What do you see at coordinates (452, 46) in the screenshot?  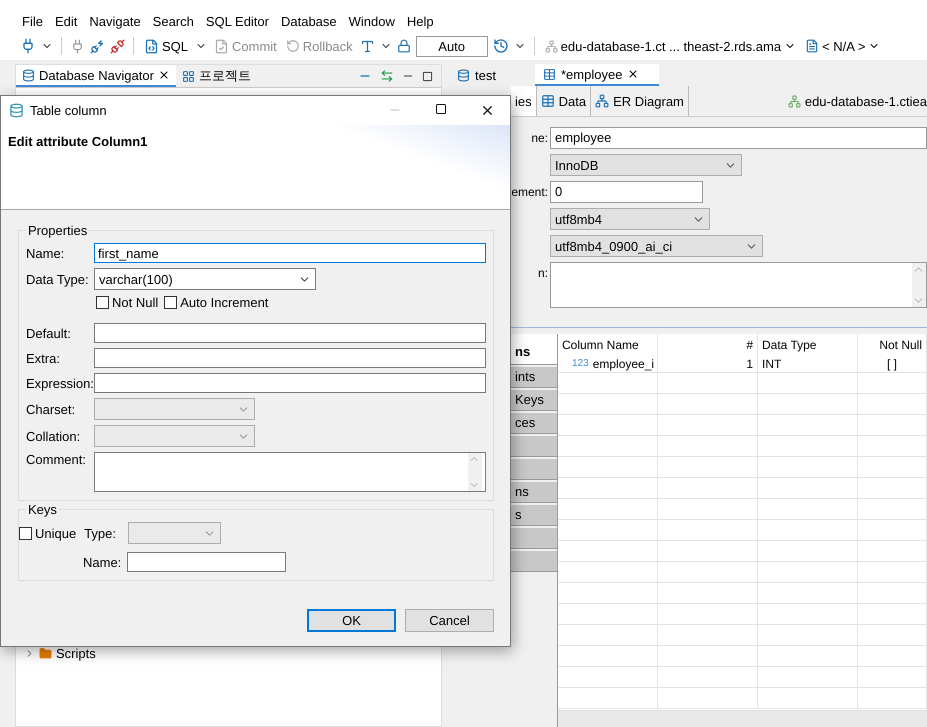 I see `commit-mode-field: Auto` at bounding box center [452, 46].